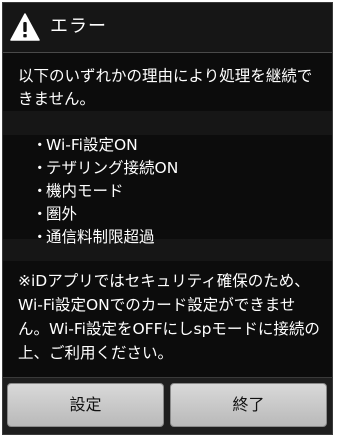 Image resolution: width=337 pixels, height=439 pixels. I want to click on error-message: 以下のいずれかの理由により処理を継続できません。, so click(165, 87).